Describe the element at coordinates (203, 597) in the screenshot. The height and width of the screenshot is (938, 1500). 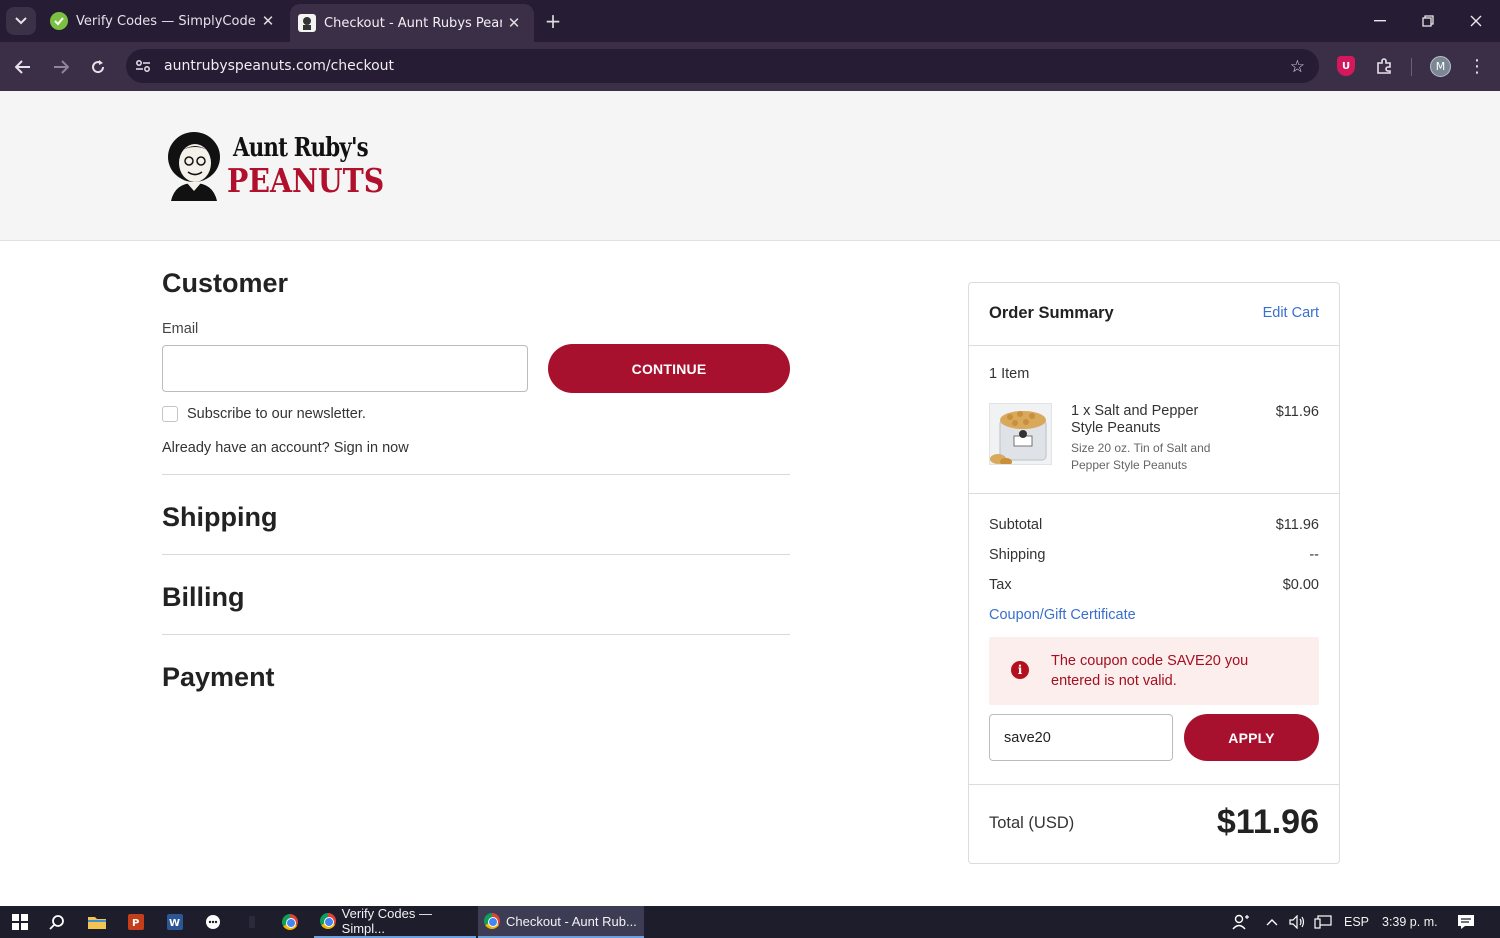
I see `billing-section-title: Billing` at that location.